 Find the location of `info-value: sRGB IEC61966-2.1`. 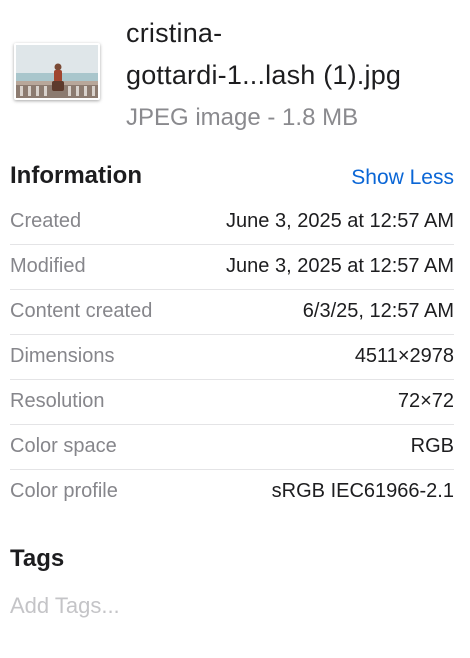

info-value: sRGB IEC61966-2.1 is located at coordinates (362, 491).